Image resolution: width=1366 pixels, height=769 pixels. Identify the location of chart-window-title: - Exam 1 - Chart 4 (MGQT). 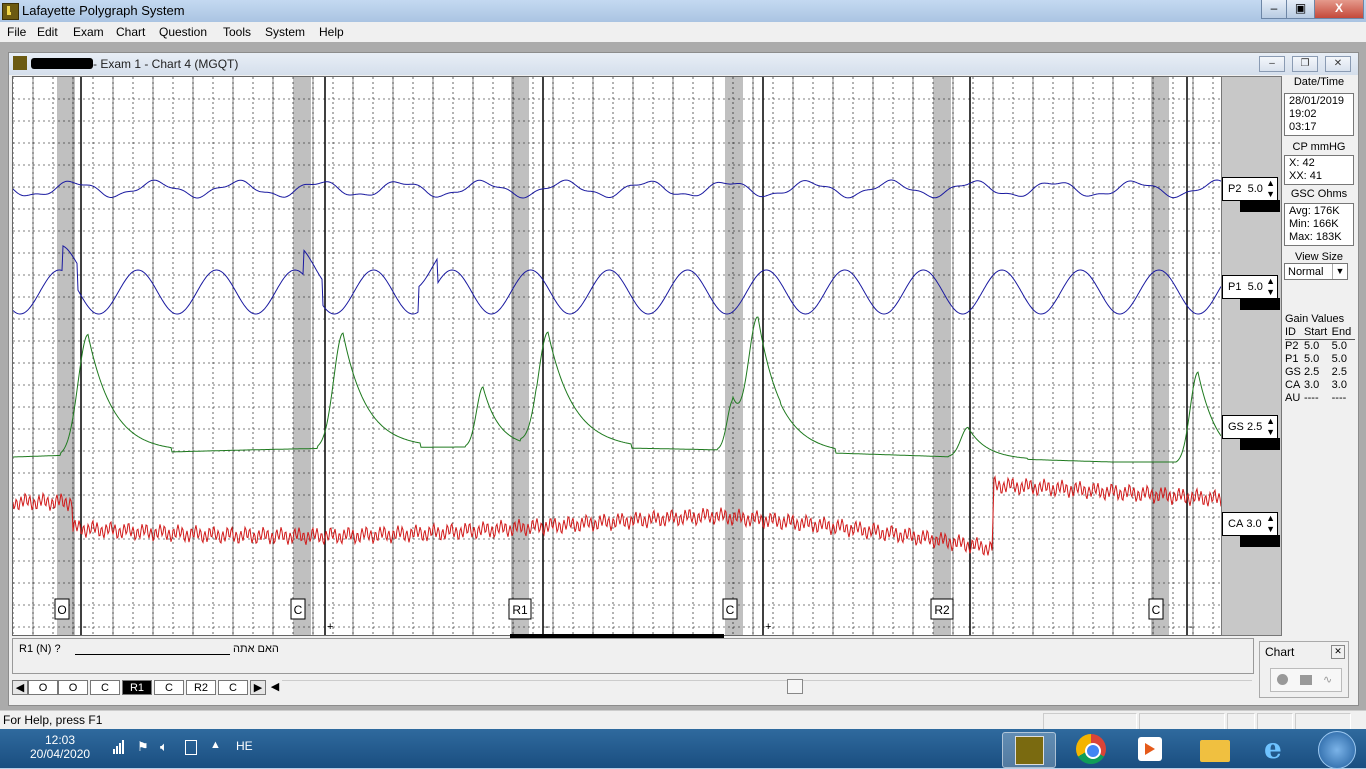
(166, 64).